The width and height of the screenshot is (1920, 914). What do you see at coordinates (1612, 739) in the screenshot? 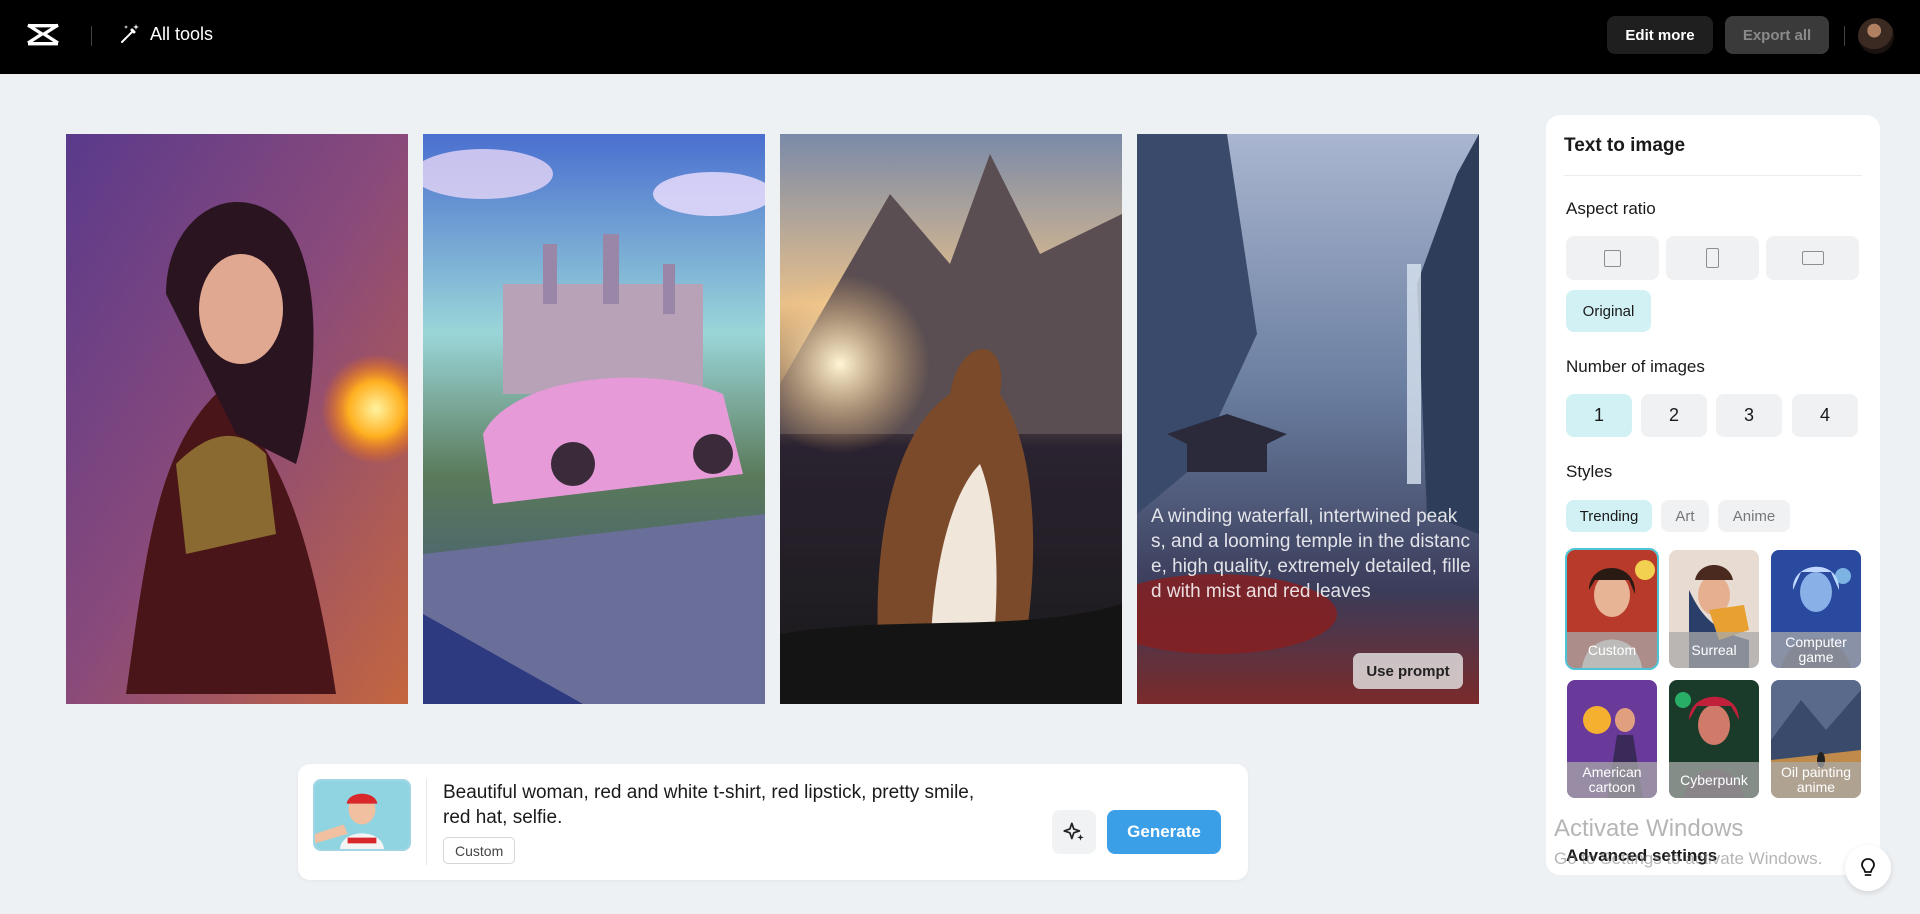
I see `style-card-american-cartoon: American cartoon` at bounding box center [1612, 739].